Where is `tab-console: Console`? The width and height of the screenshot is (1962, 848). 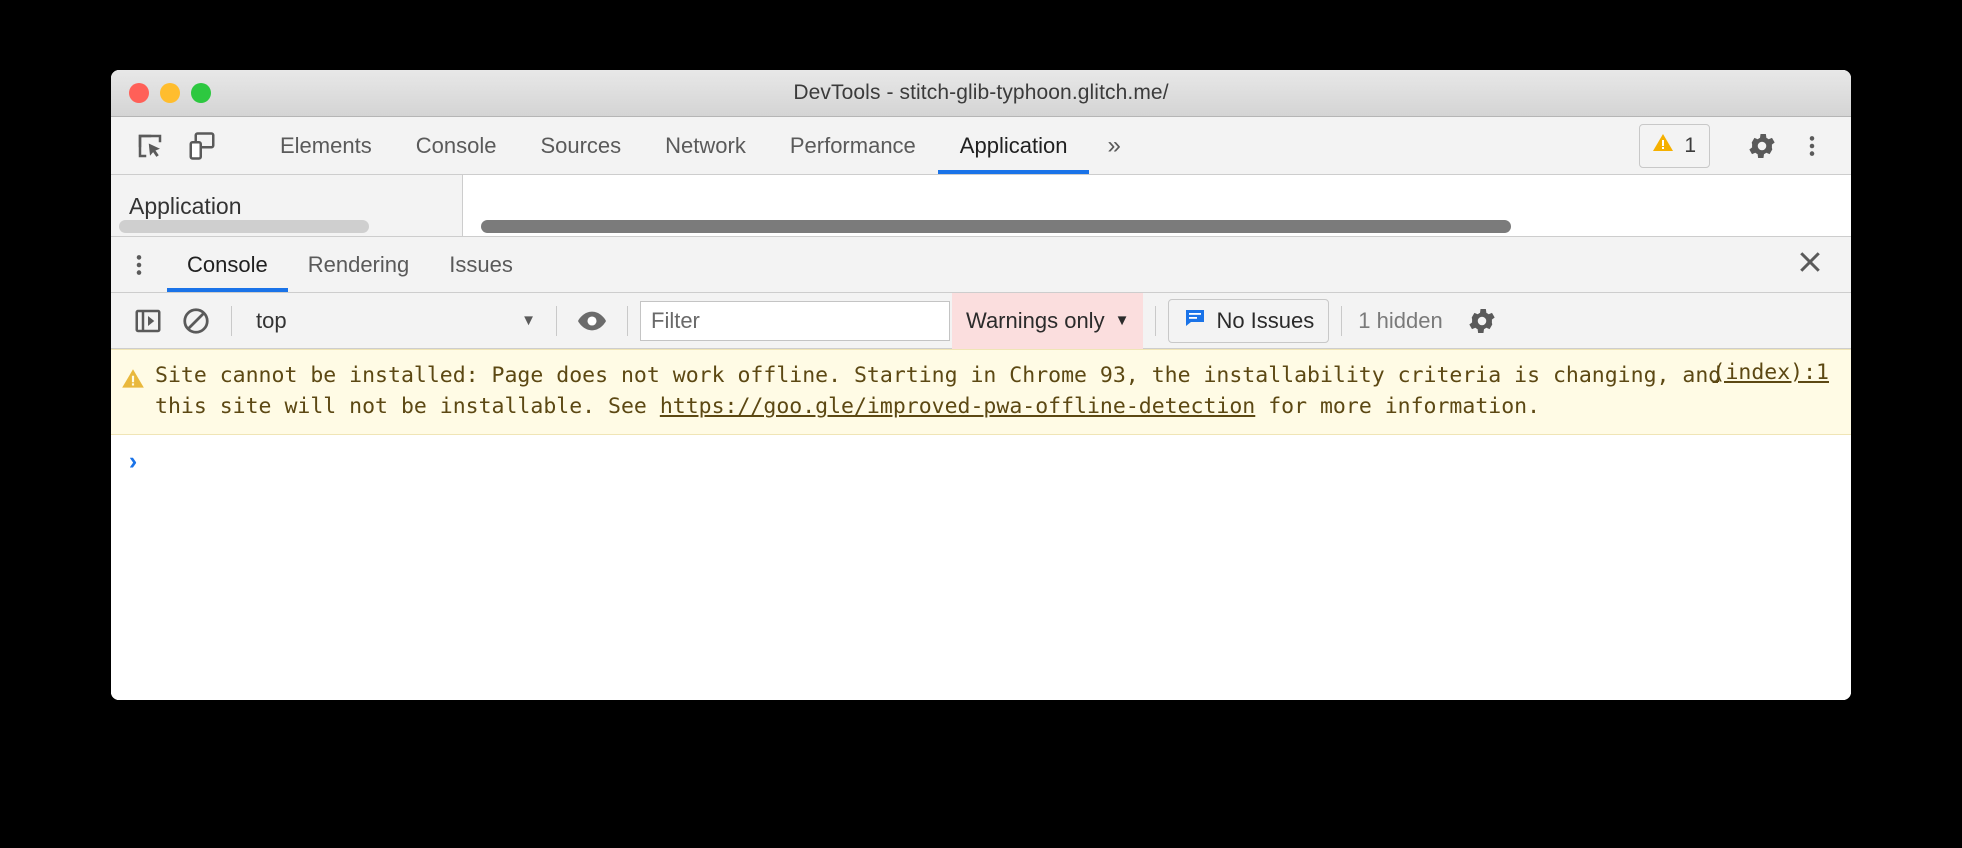
tab-console: Console is located at coordinates (456, 145).